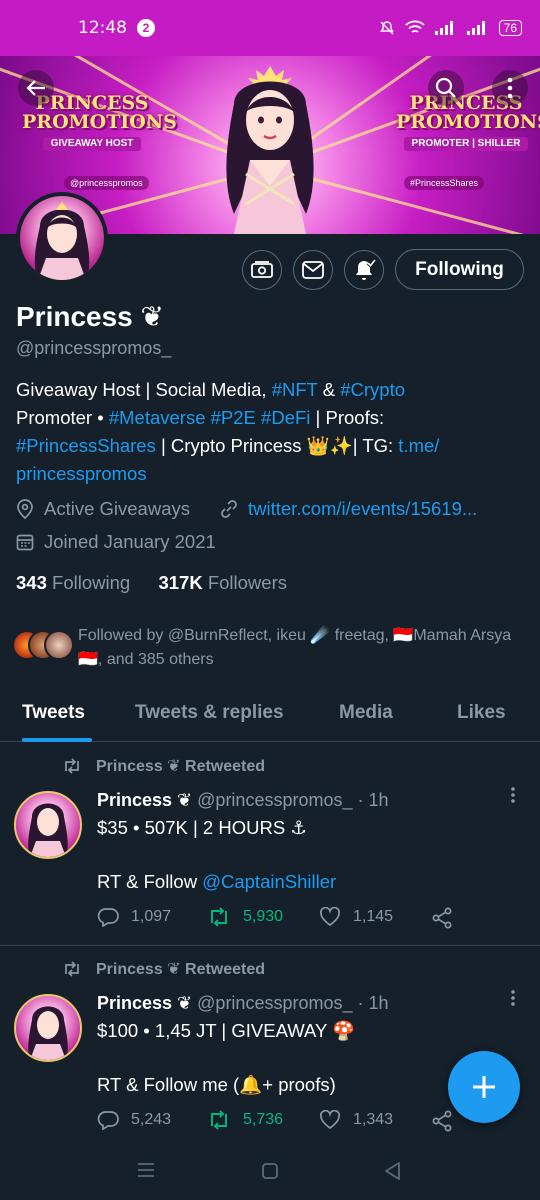  What do you see at coordinates (31, 582) in the screenshot?
I see `following-count: 343` at bounding box center [31, 582].